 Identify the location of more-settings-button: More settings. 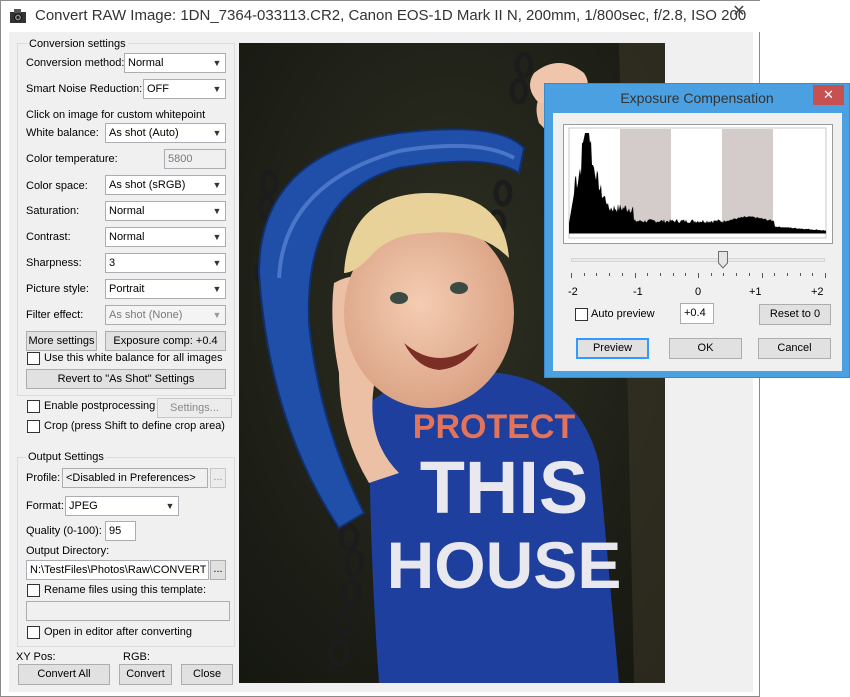
(61, 341).